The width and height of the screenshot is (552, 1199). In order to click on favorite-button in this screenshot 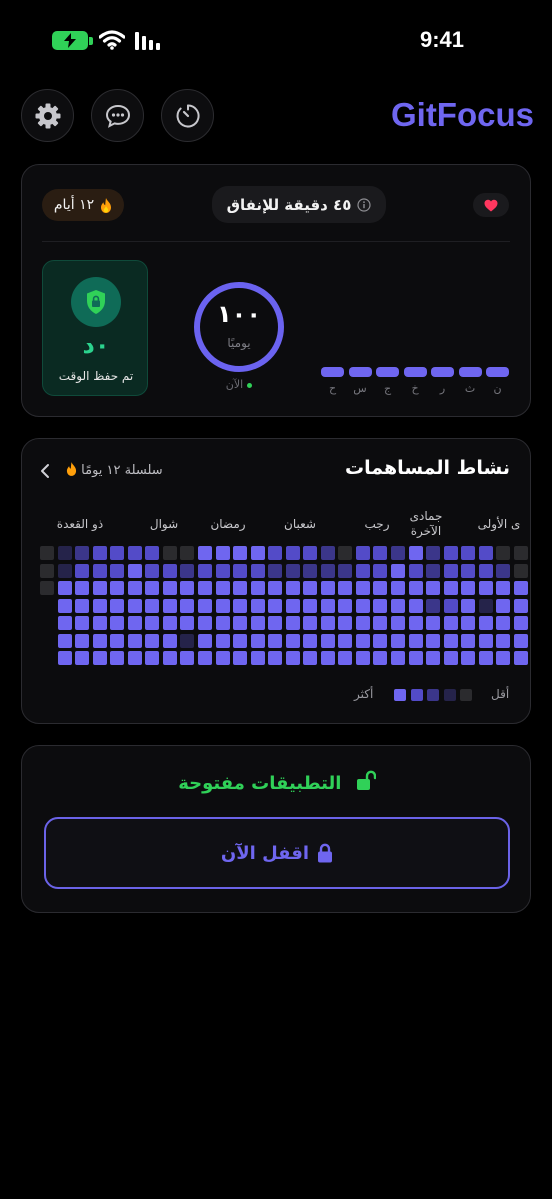, I will do `click(491, 205)`.